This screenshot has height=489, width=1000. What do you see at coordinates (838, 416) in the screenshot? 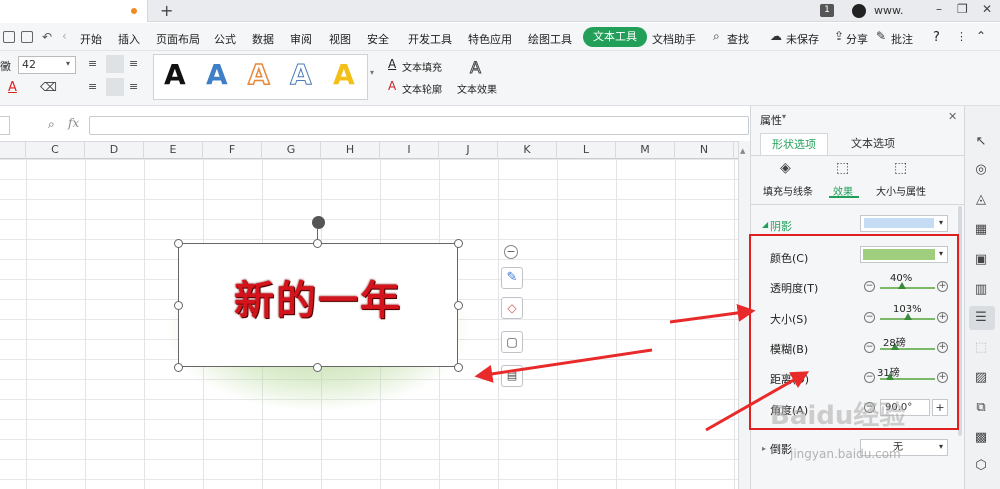
I see `watermark-logo: Baidu经验` at bounding box center [838, 416].